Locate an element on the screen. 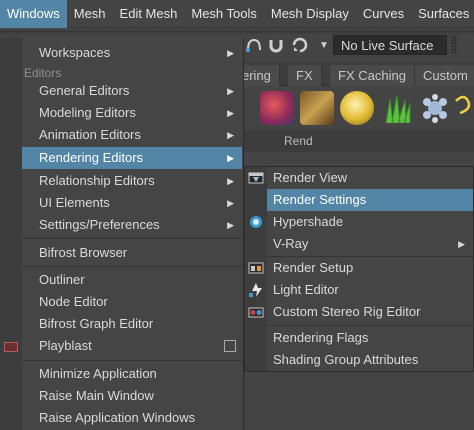 The width and height of the screenshot is (474, 430). menu-mesh: Mesh is located at coordinates (90, 14).